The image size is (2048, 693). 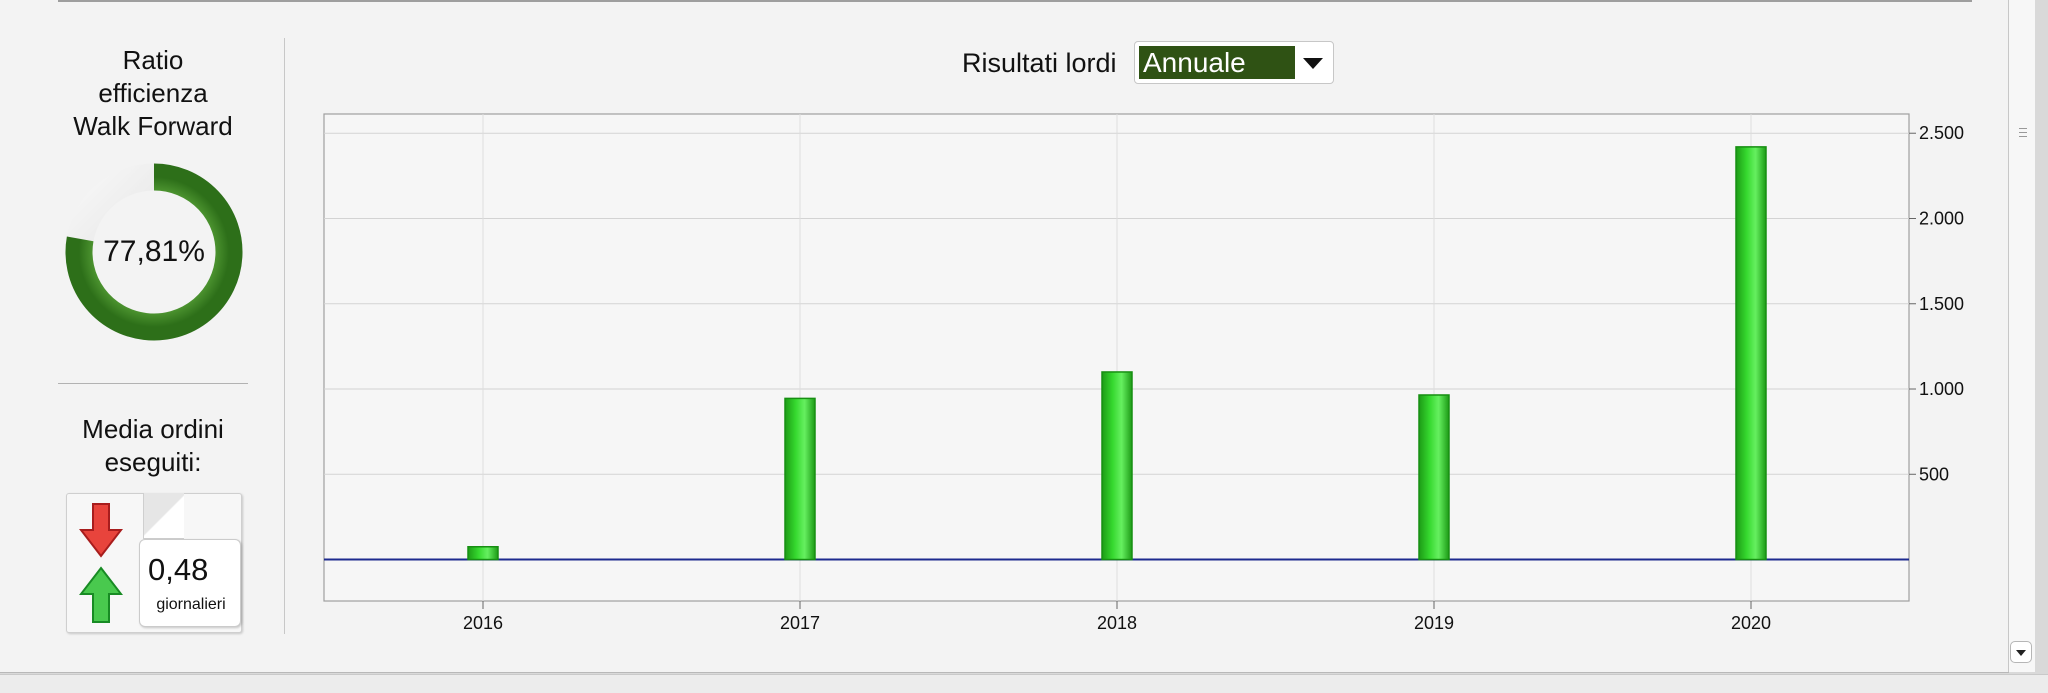 I want to click on scroll-down-button, so click(x=2021, y=652).